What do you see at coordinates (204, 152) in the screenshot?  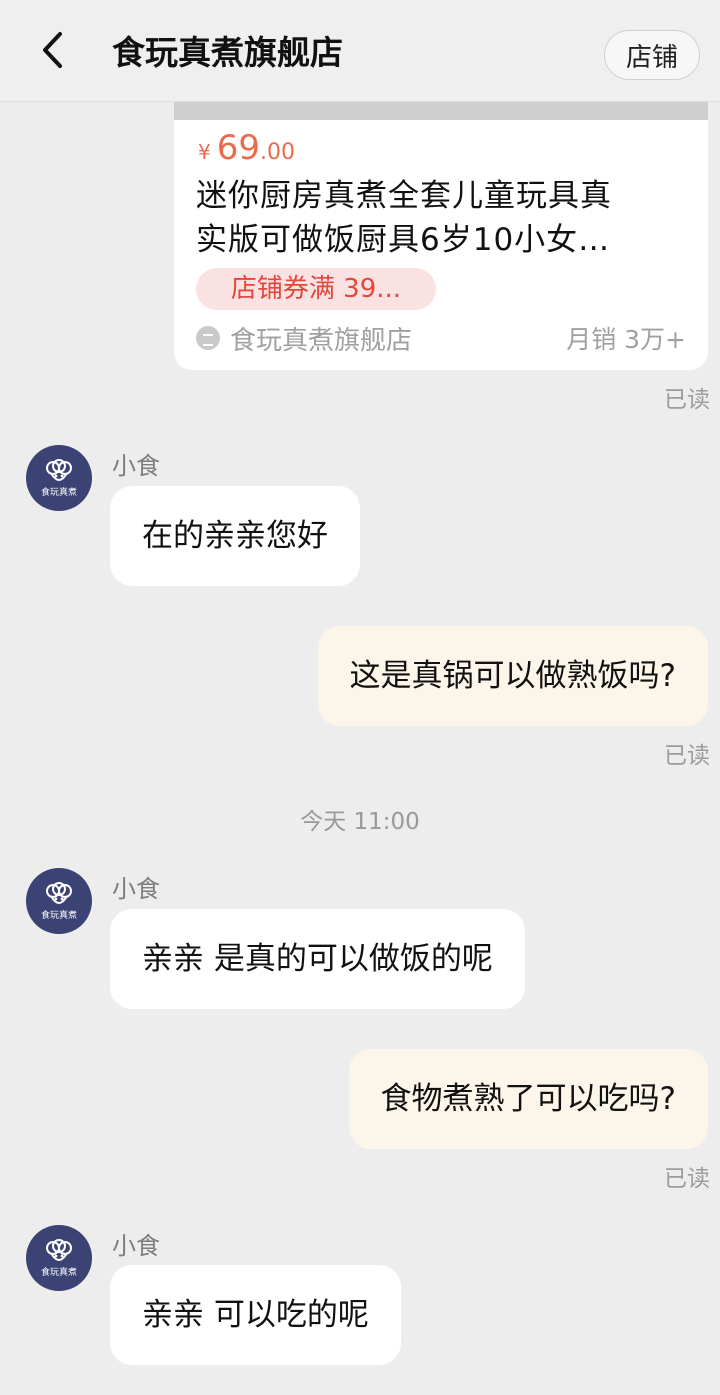 I see `price-symbol: ¥` at bounding box center [204, 152].